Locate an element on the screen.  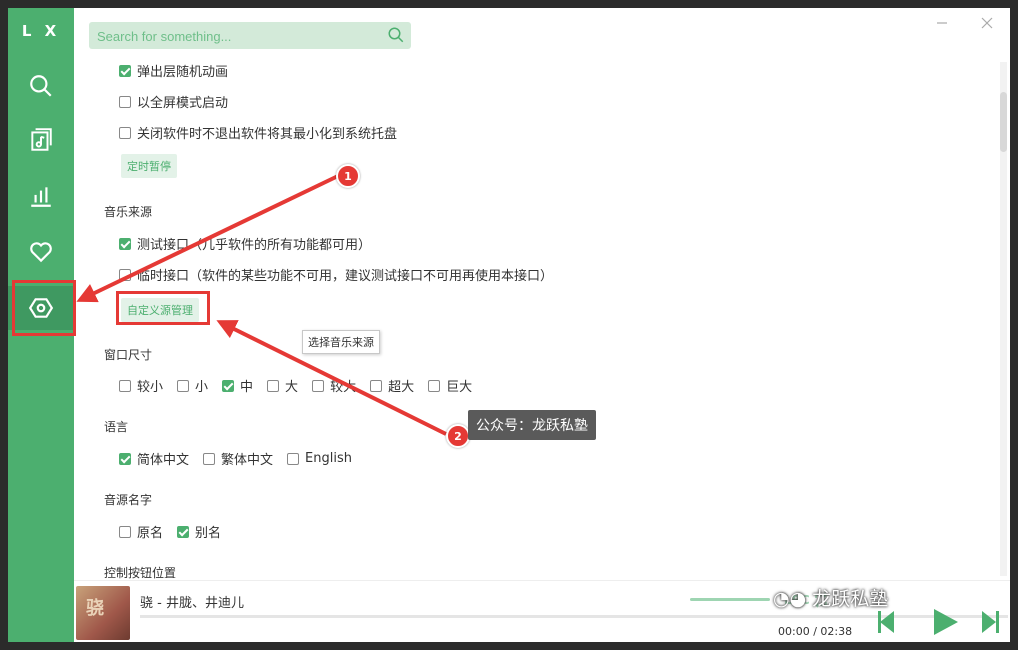
option-label: 大 is located at coordinates (292, 387).